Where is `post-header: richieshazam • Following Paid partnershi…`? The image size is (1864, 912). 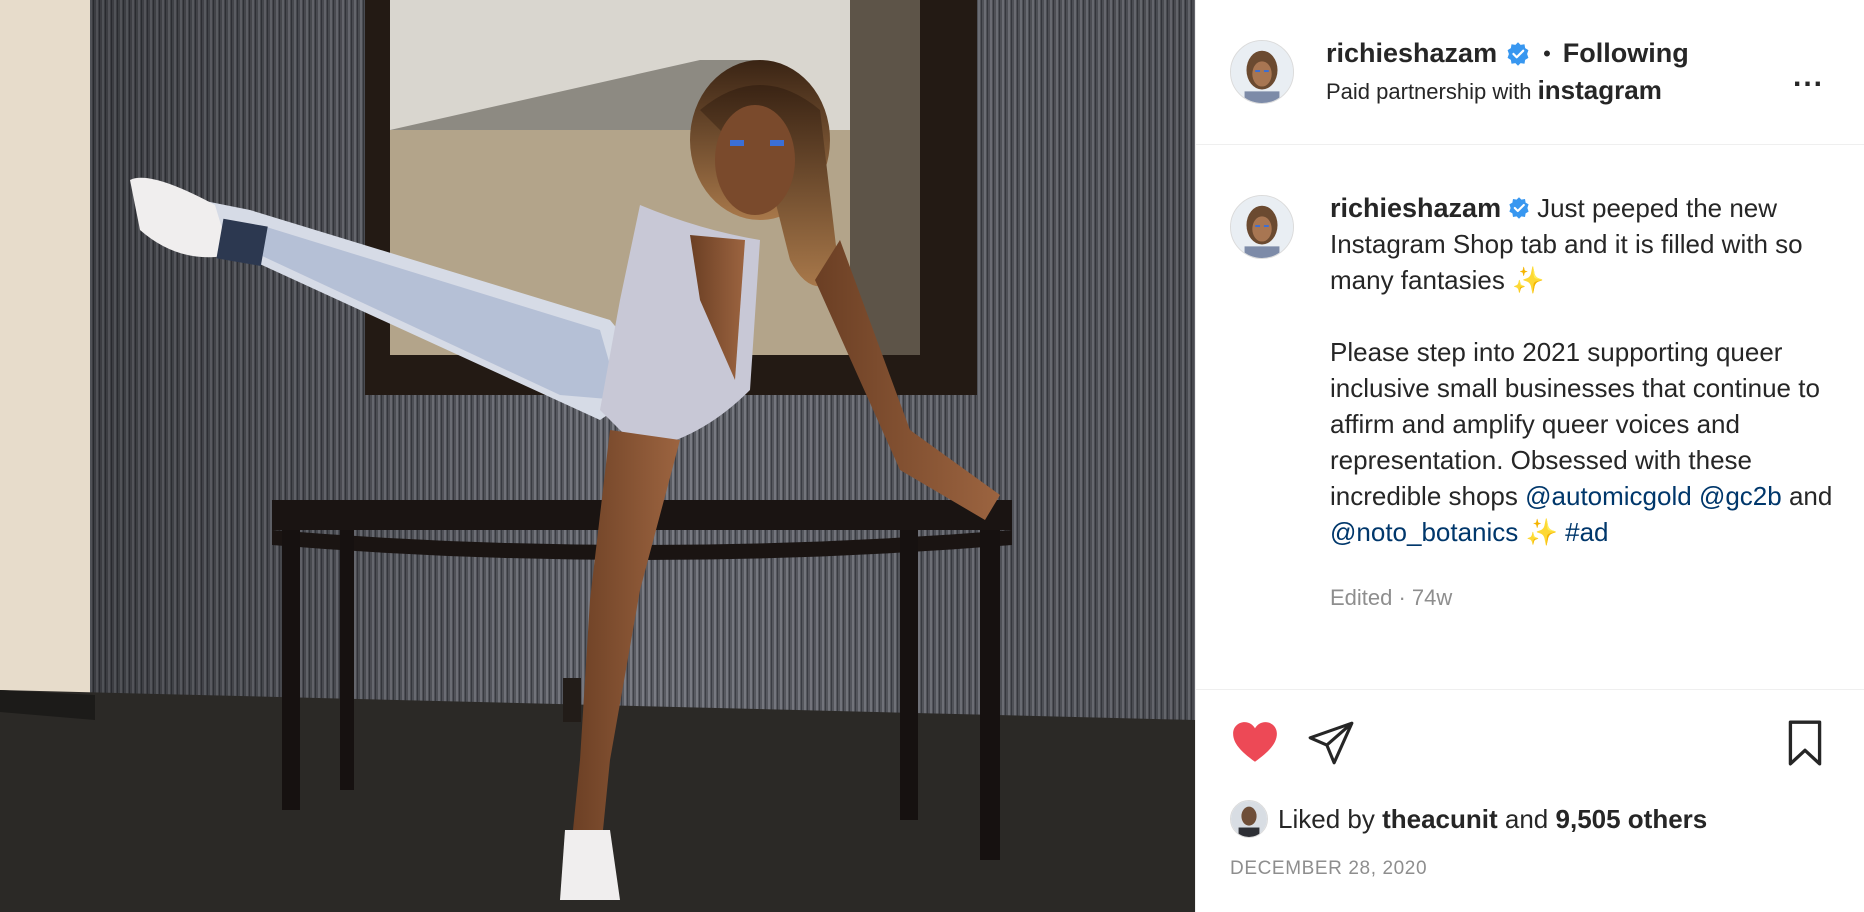 post-header: richieshazam • Following Paid partnershi… is located at coordinates (1530, 72).